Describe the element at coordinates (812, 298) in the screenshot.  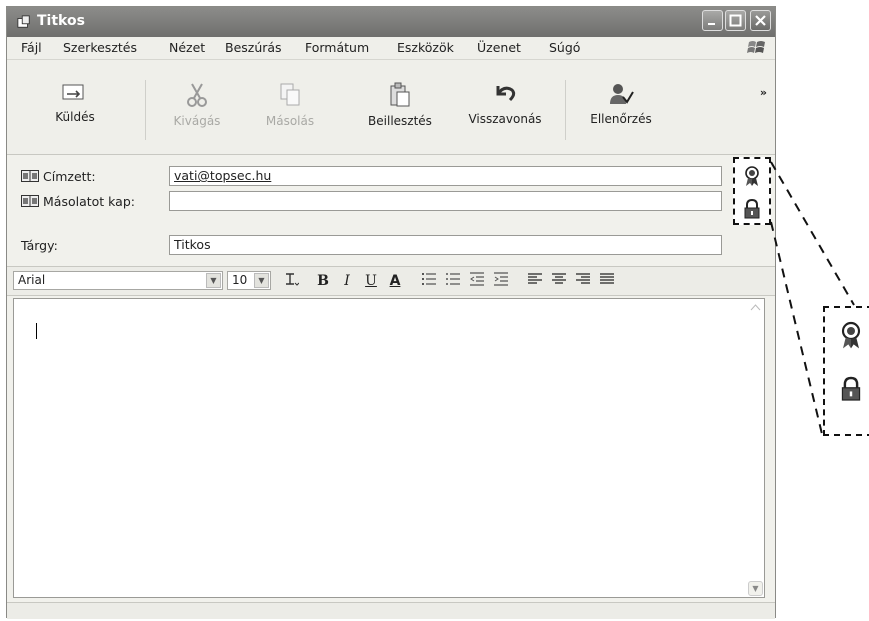
I see `callout-lines` at that location.